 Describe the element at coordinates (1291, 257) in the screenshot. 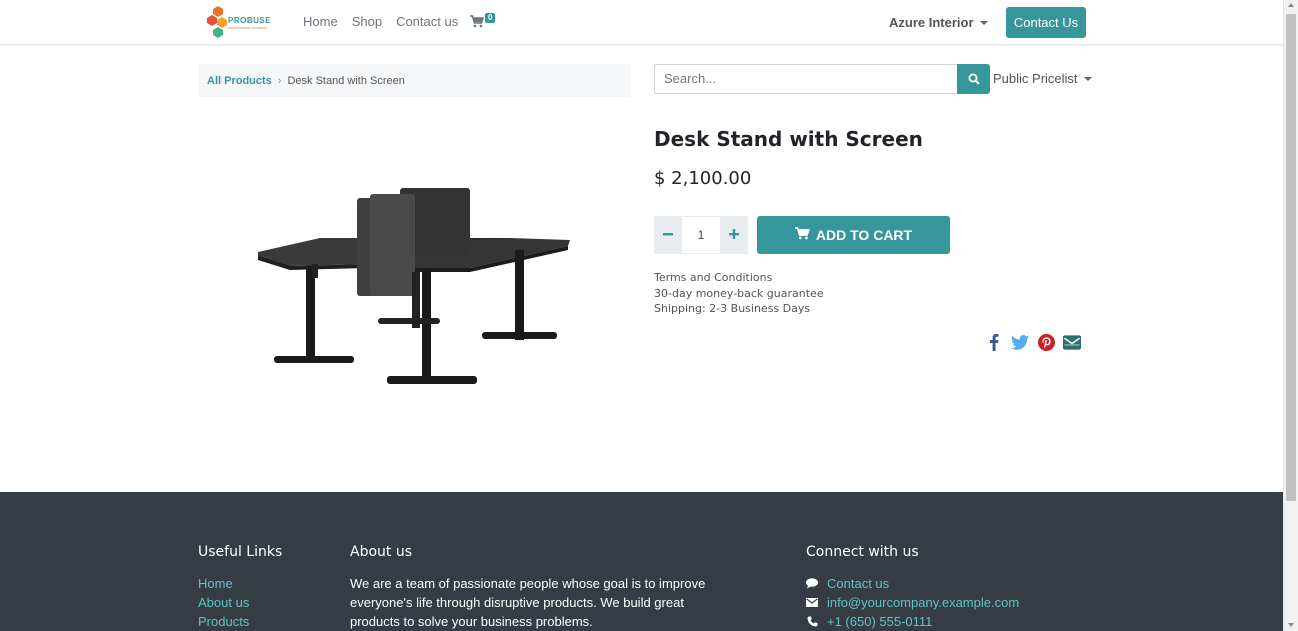

I see `scroll-thumb` at that location.